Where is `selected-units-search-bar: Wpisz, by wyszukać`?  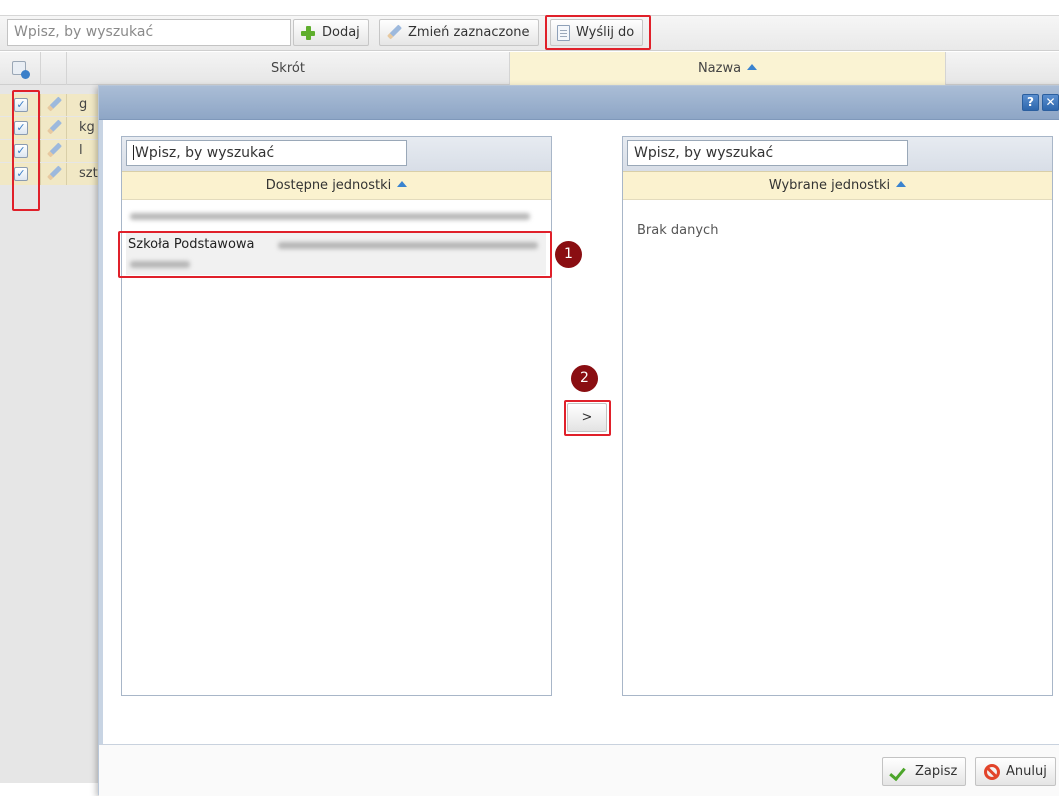
selected-units-search-bar: Wpisz, by wyszukać is located at coordinates (837, 154).